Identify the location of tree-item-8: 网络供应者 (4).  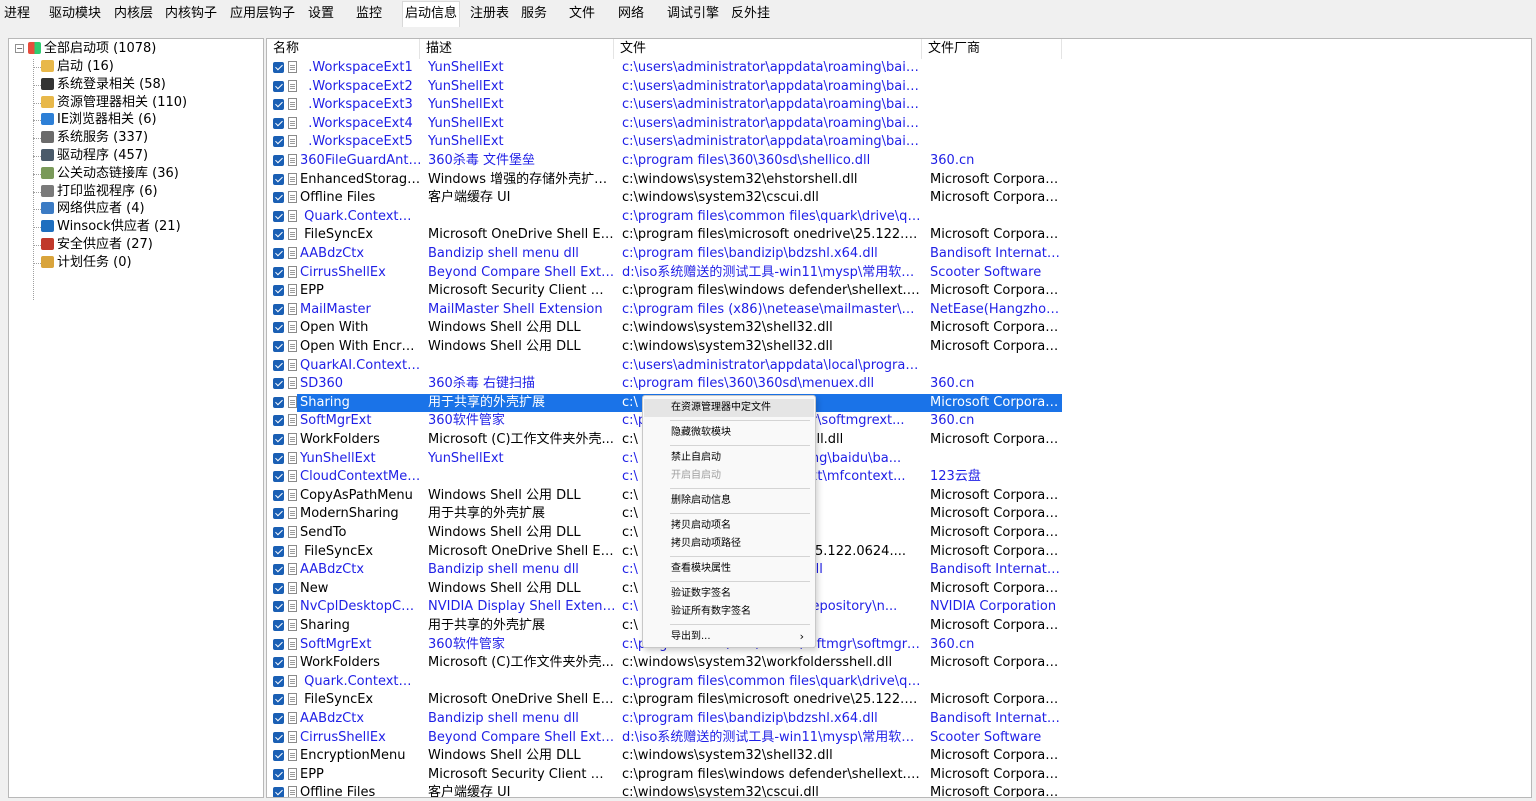
(93, 209).